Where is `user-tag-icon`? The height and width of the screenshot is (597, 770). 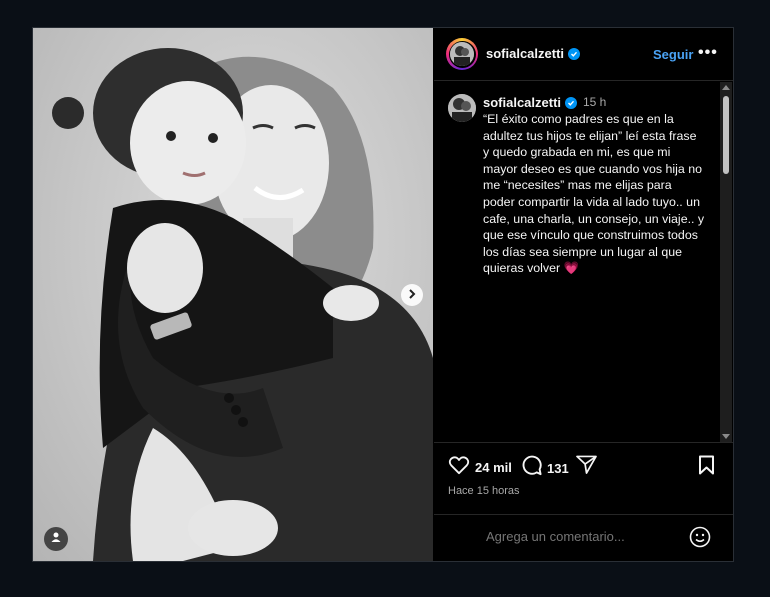
user-tag-icon is located at coordinates (56, 539).